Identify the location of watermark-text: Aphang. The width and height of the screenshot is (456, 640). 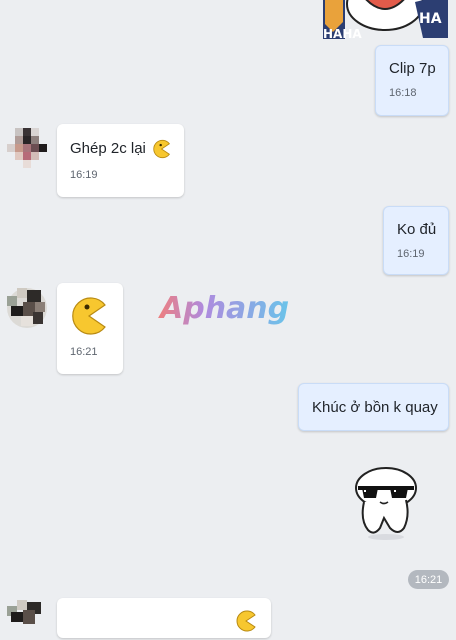
(223, 308).